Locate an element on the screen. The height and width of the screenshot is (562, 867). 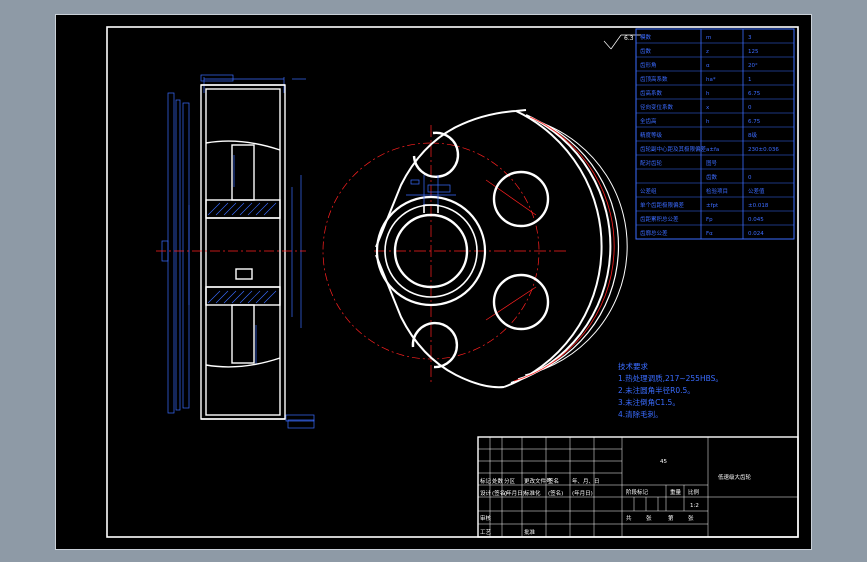
tech-item: 2.未注圆角半径R0.5。 is located at coordinates (656, 390).